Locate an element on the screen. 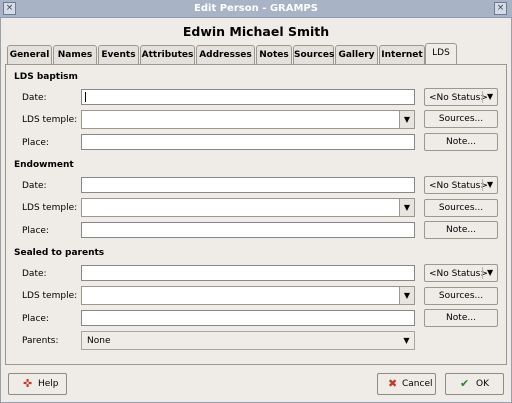 This screenshot has height=403, width=512. sealed-place-label: Place: is located at coordinates (35, 319).